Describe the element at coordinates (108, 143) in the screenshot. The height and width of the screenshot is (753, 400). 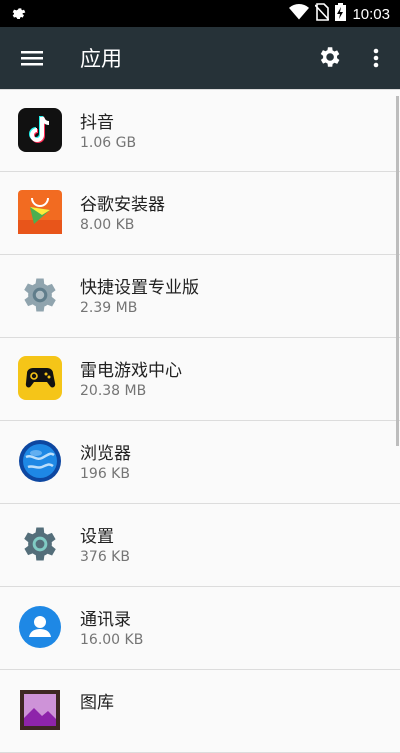
I see `app-size: 1.06 GB` at that location.